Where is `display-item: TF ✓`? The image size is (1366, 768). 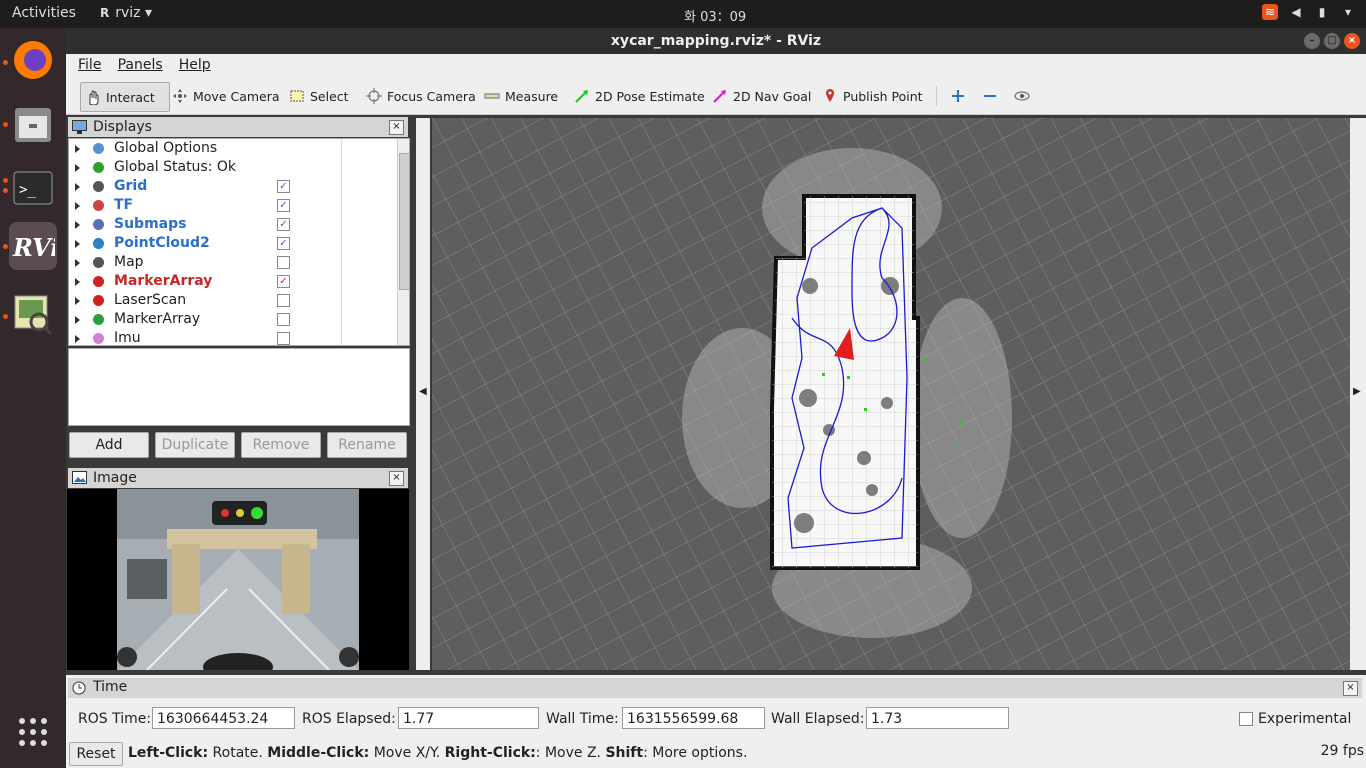 display-item: TF ✓ is located at coordinates (233, 205).